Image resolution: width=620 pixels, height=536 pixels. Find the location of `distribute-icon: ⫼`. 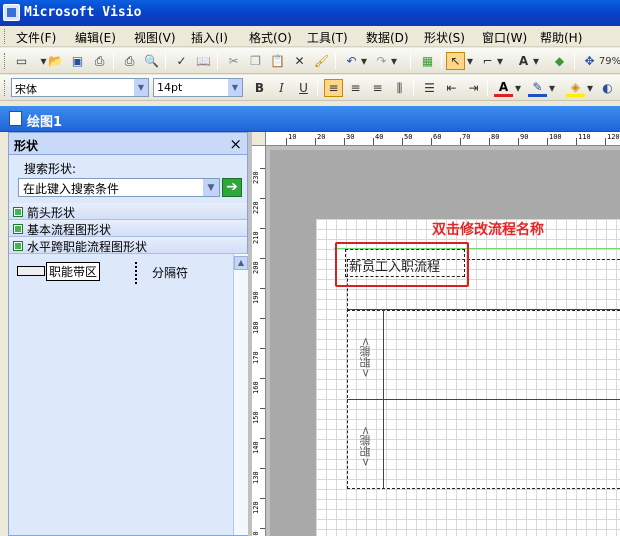

distribute-icon: ⫼ is located at coordinates (399, 88).